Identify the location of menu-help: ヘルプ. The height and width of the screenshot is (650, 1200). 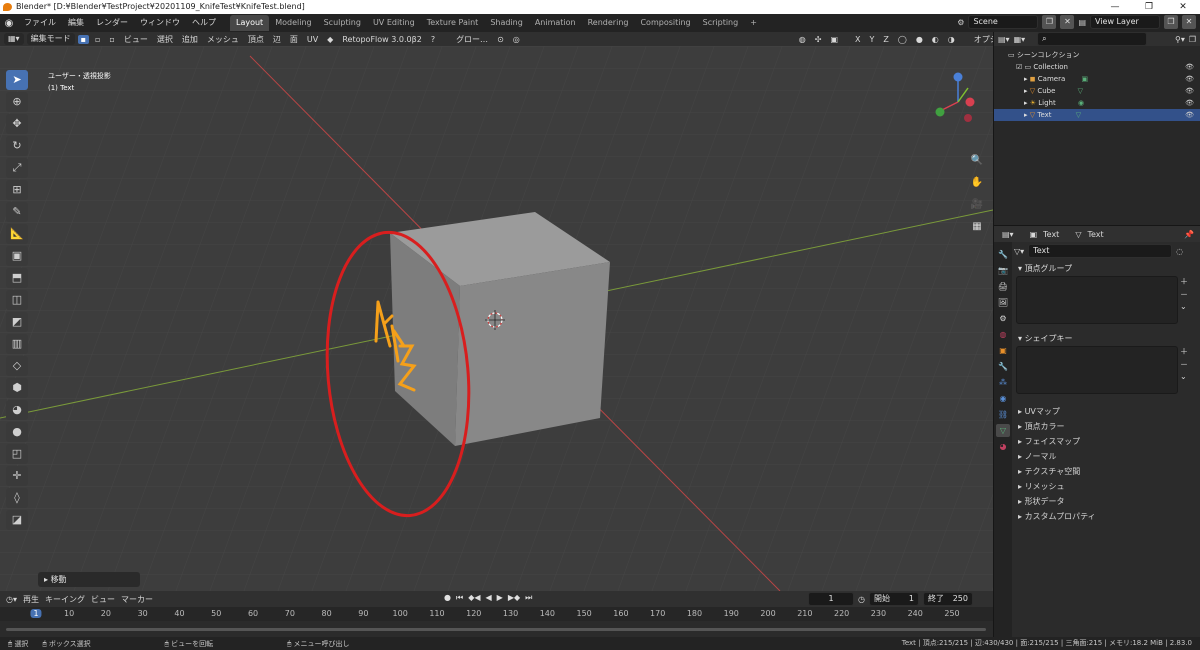
(204, 23).